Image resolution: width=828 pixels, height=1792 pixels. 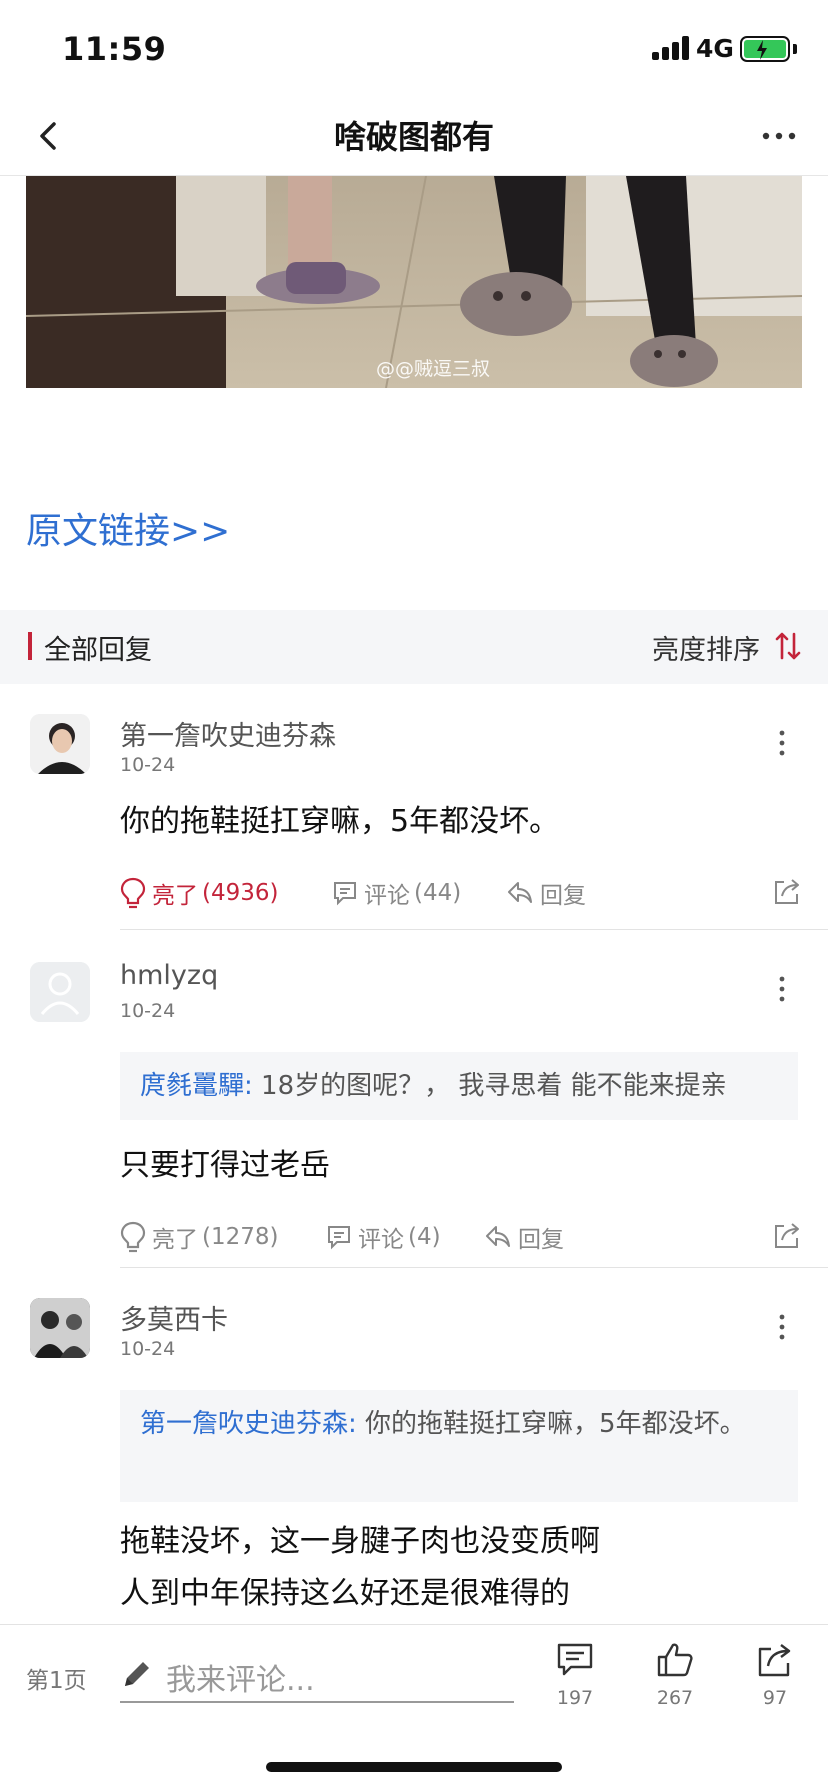 I want to click on comment-text: 只要打得过老岳, so click(x=225, y=1165).